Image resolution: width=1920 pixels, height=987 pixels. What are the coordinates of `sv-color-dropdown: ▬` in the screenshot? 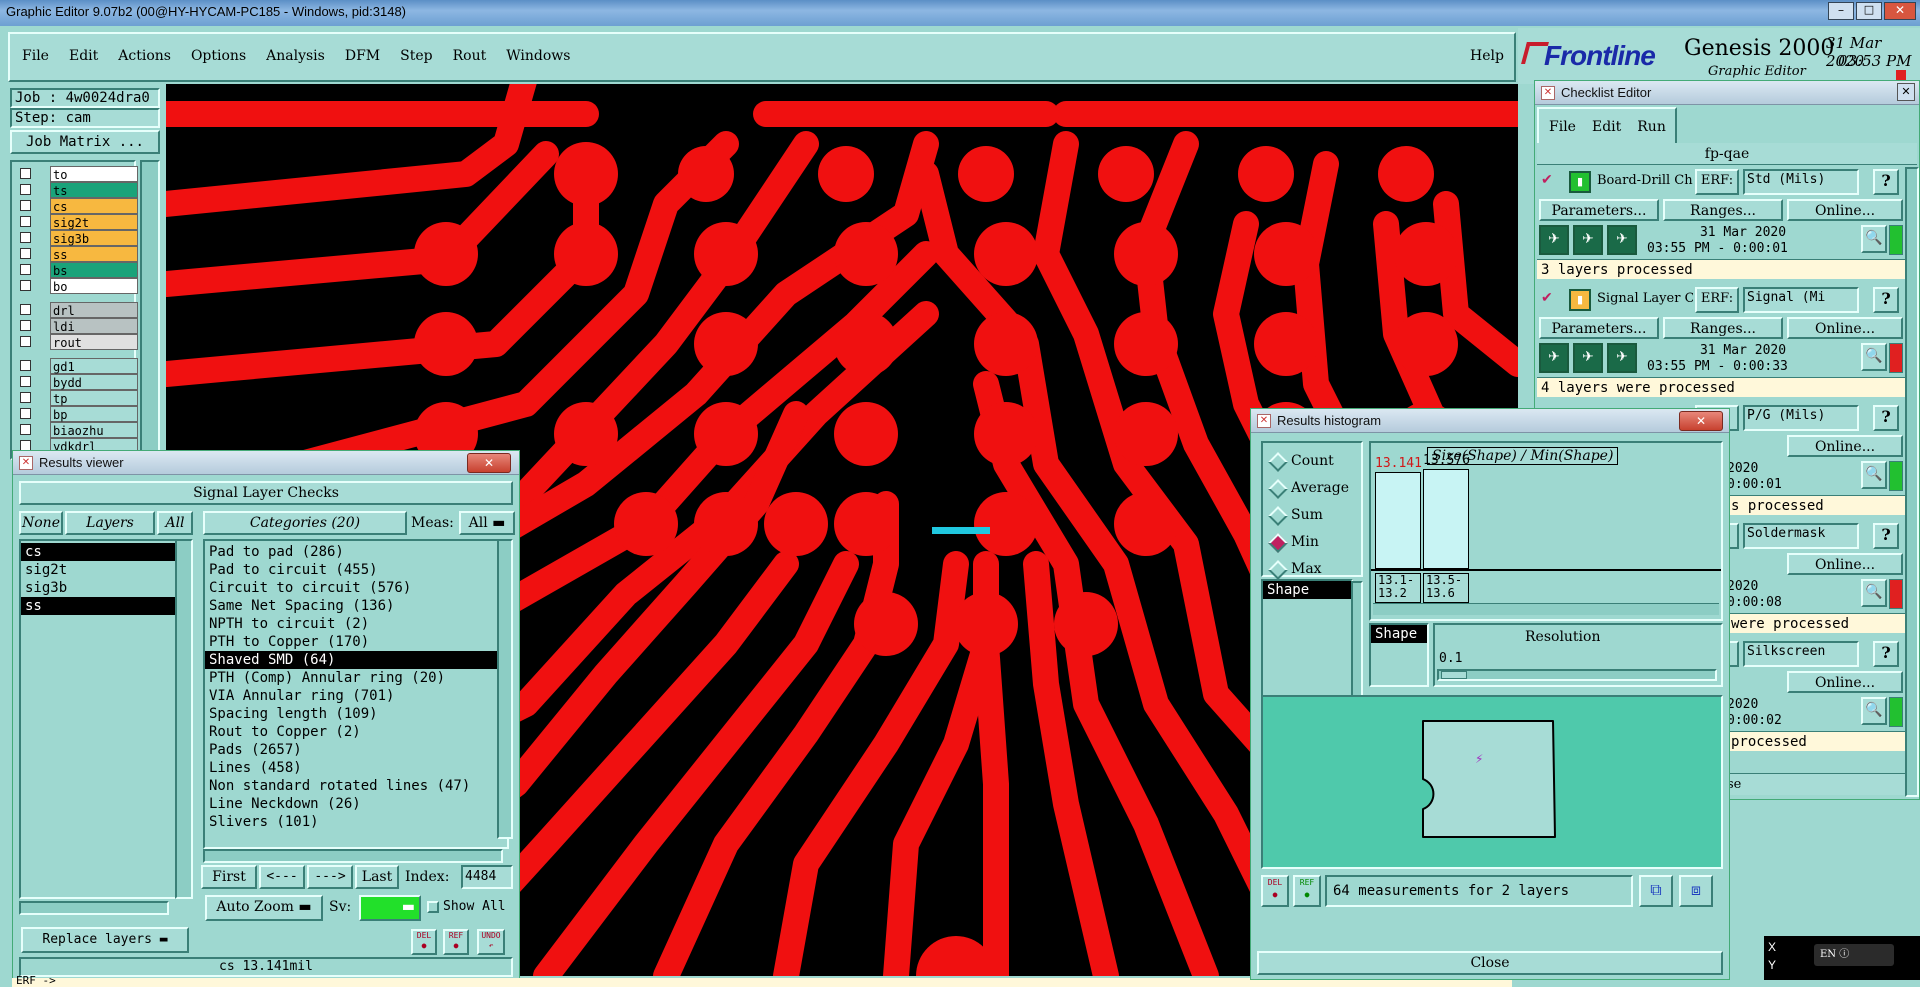 It's located at (390, 908).